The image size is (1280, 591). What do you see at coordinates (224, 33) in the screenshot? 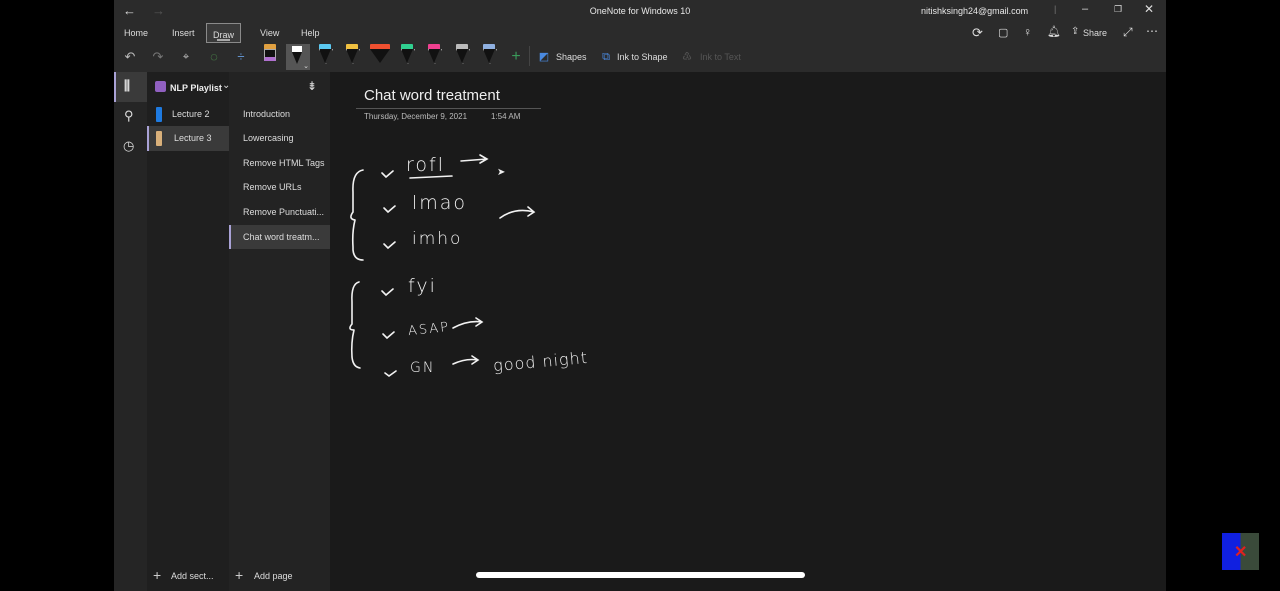
I see `tab-draw: Draw` at bounding box center [224, 33].